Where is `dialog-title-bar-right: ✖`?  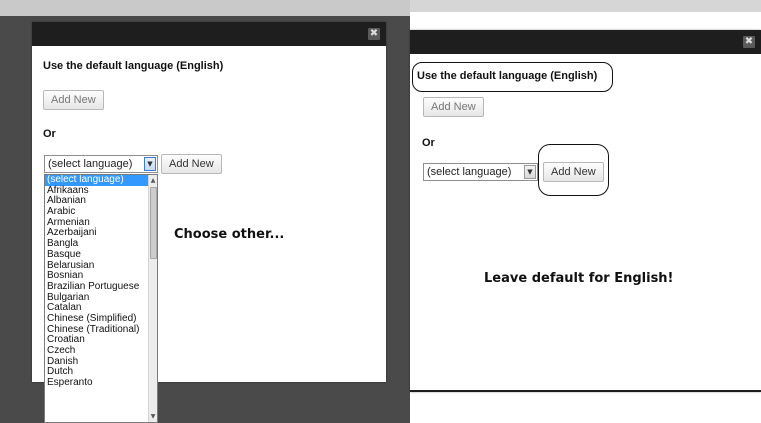
dialog-title-bar-right: ✖ is located at coordinates (585, 42).